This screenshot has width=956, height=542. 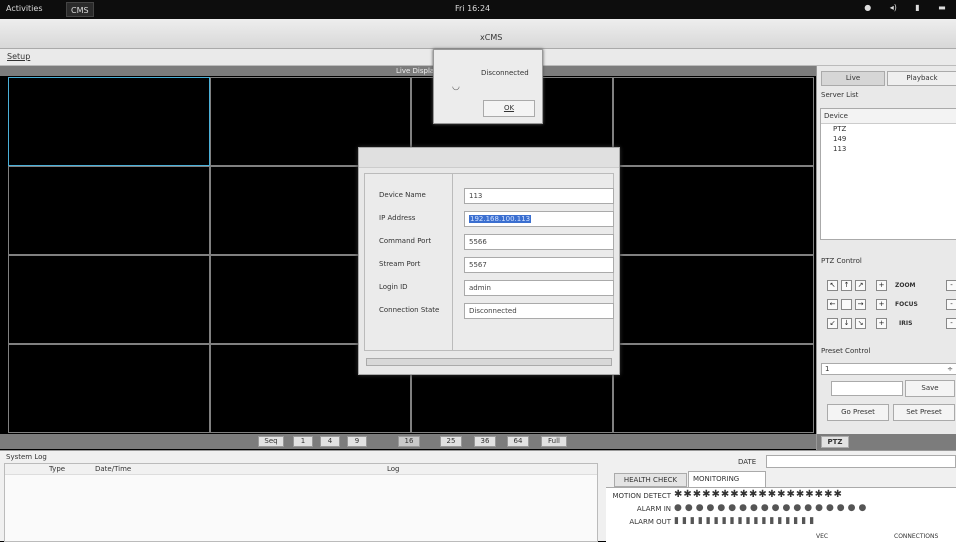 What do you see at coordinates (539, 196) in the screenshot?
I see `device-name-field: 113` at bounding box center [539, 196].